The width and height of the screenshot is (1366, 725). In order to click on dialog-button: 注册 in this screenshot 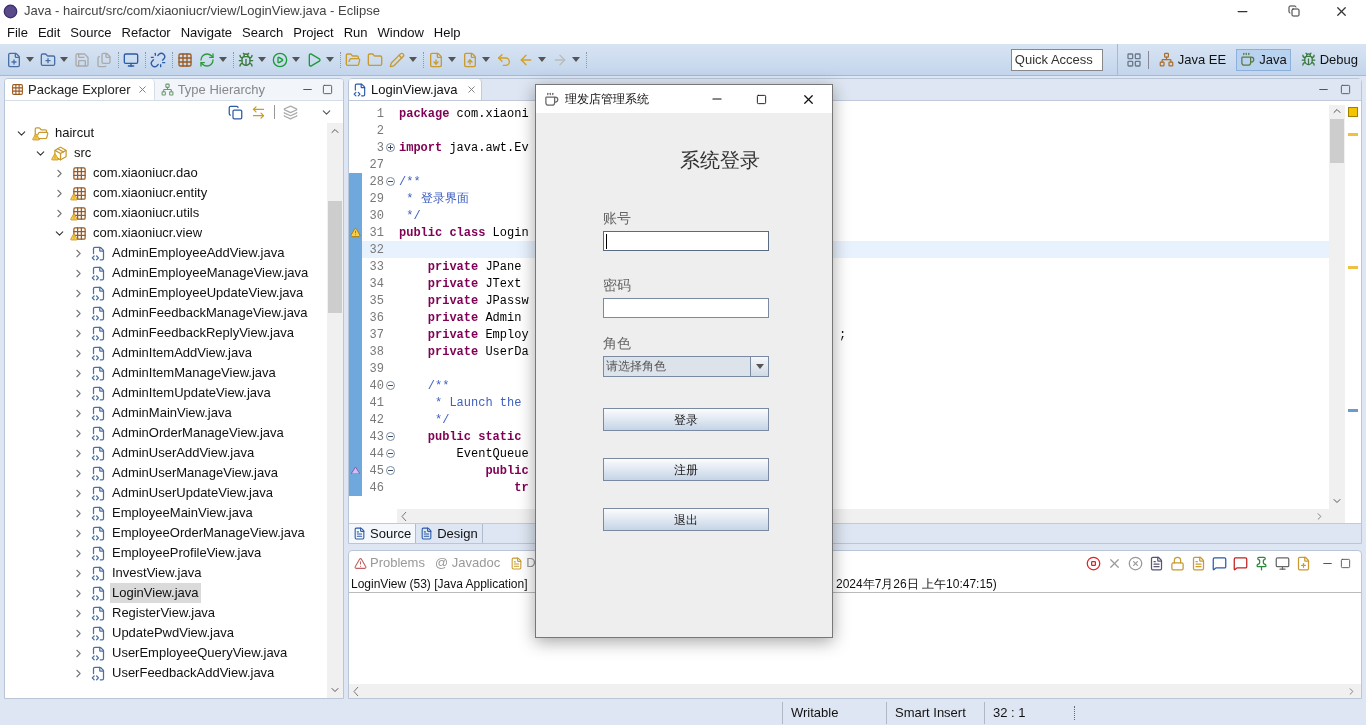, I will do `click(686, 469)`.